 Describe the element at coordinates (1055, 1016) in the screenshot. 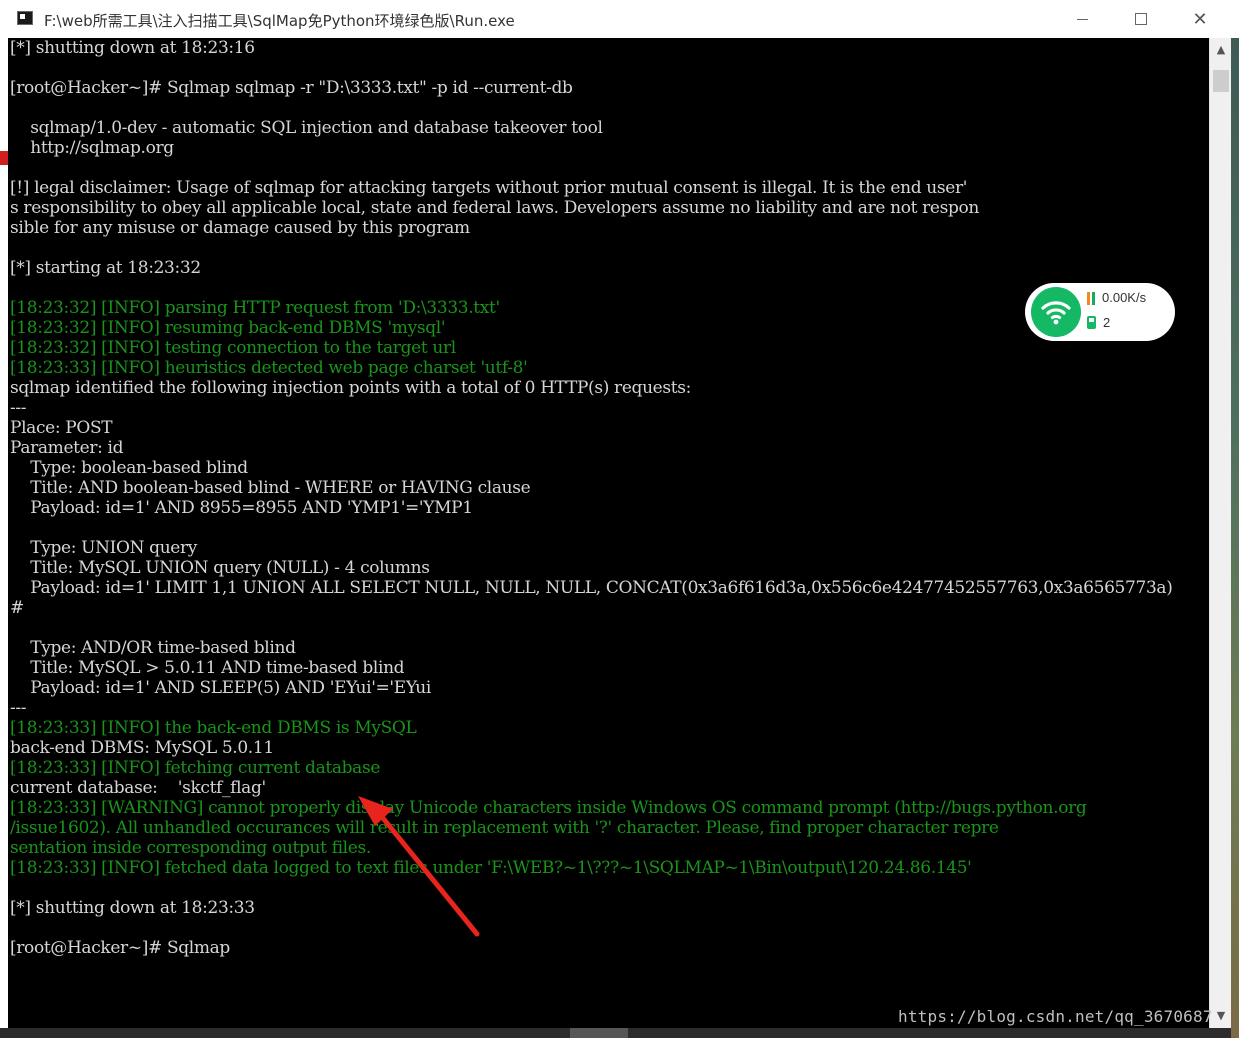

I see `watermark: https://blog.csdn.net/qq_3670687` at that location.